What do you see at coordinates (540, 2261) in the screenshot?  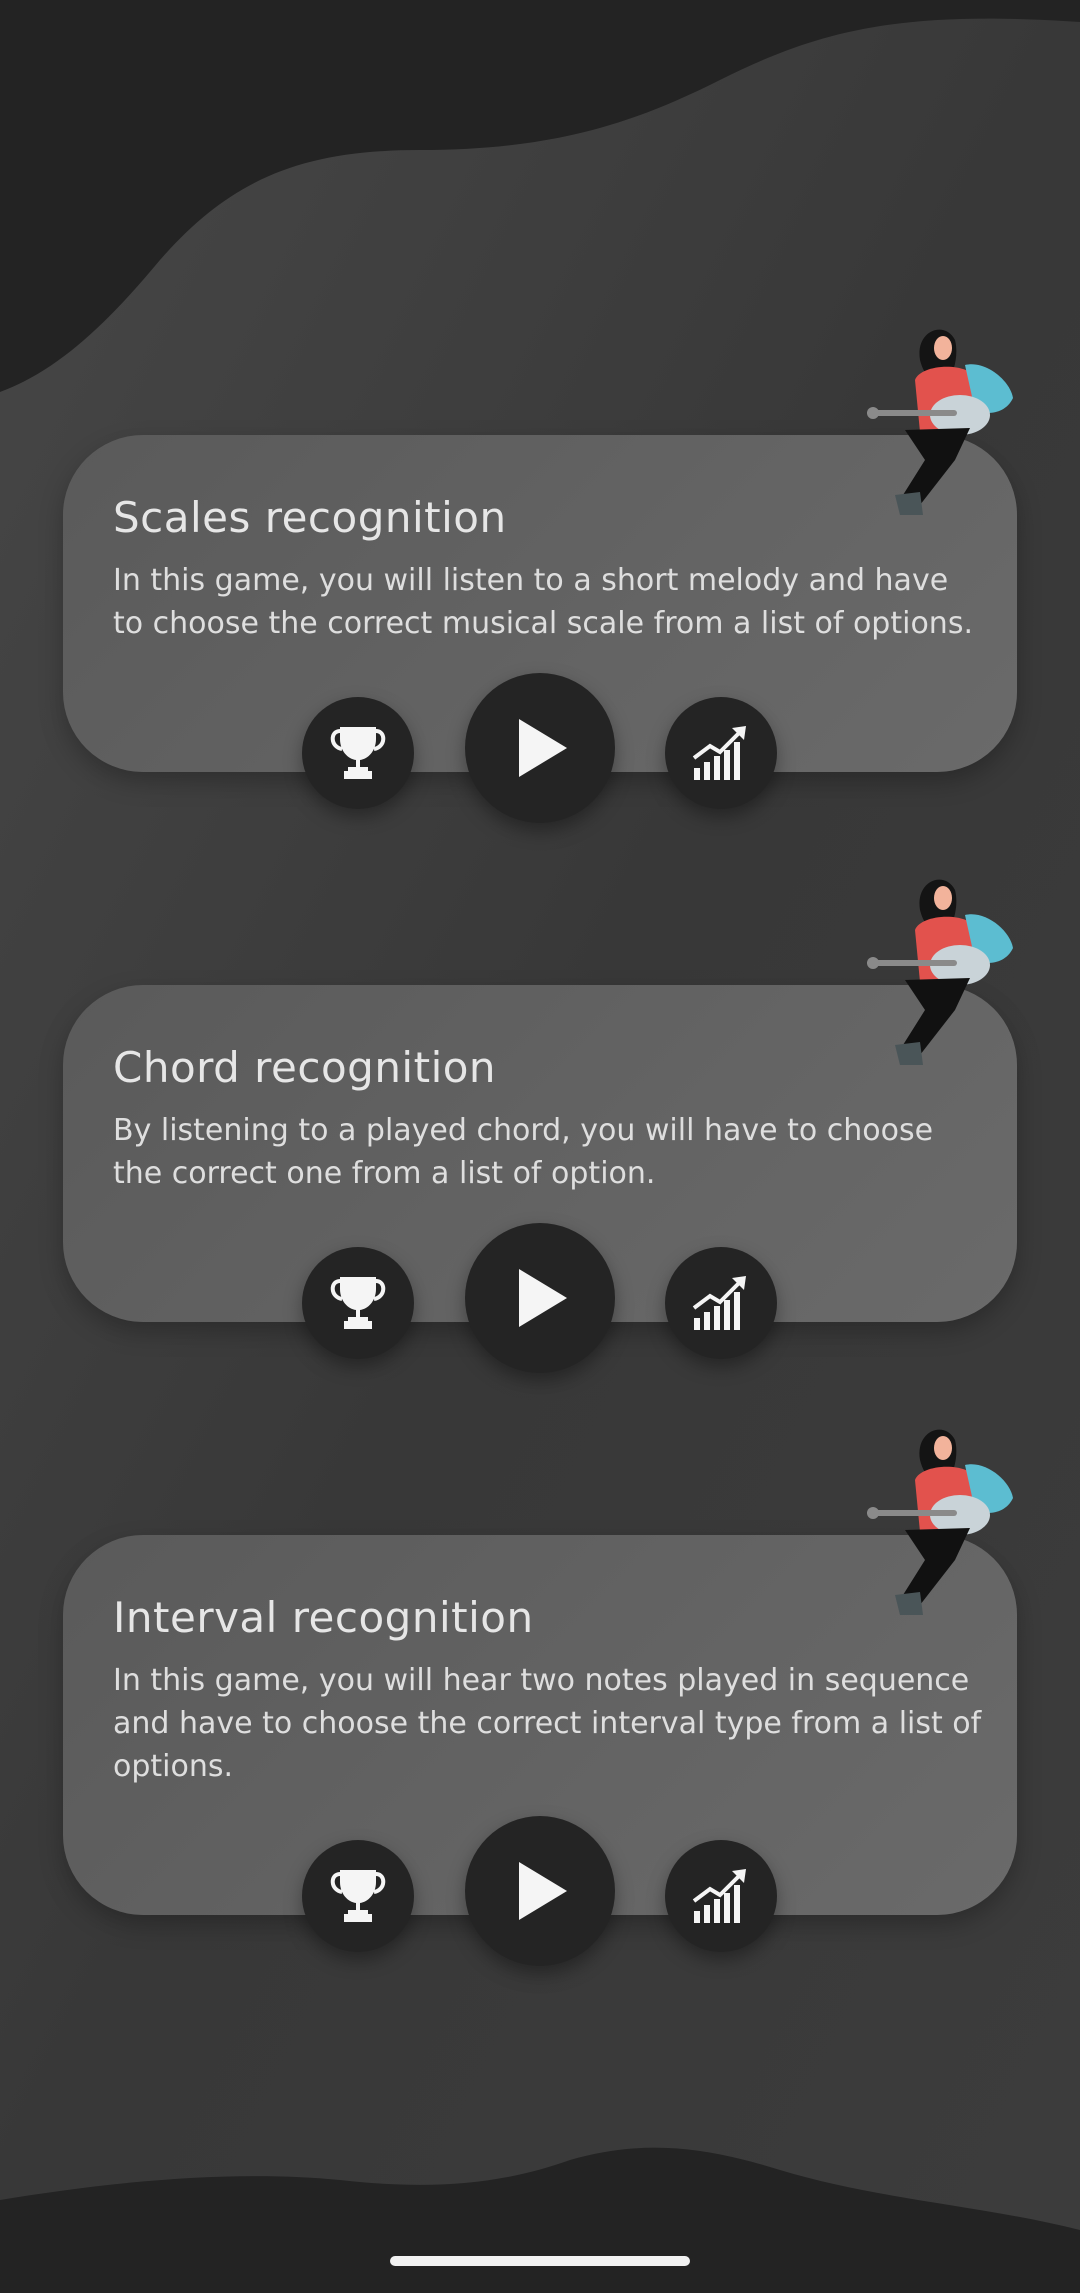 I see `home-indicator` at bounding box center [540, 2261].